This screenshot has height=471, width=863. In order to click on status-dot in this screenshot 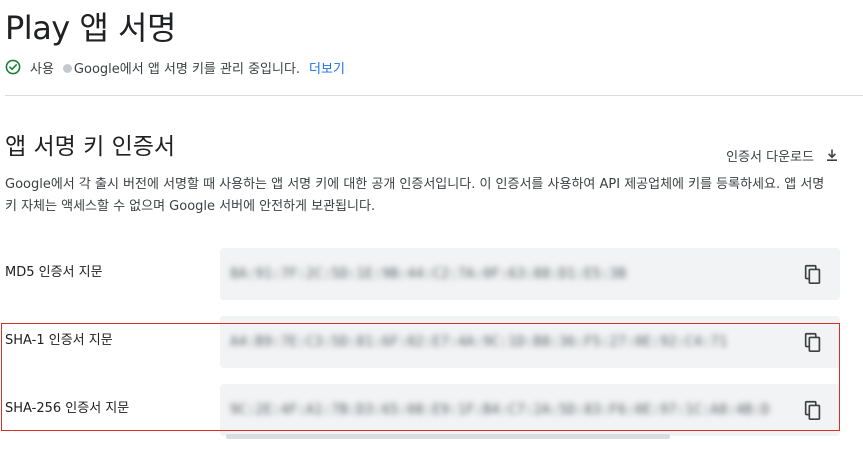, I will do `click(67, 68)`.